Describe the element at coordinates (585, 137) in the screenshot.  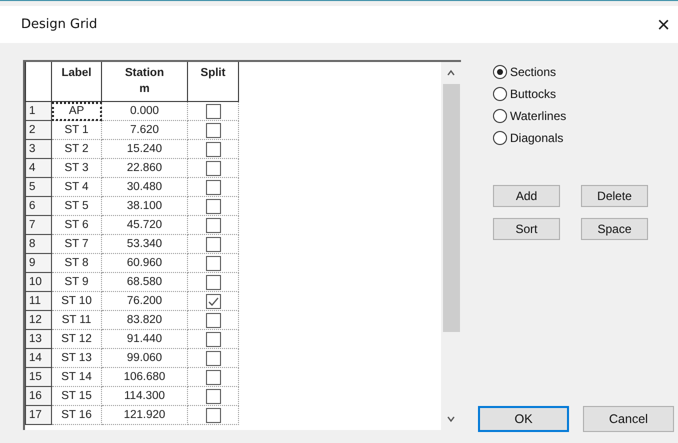
I see `radio-option: Diagonals` at that location.